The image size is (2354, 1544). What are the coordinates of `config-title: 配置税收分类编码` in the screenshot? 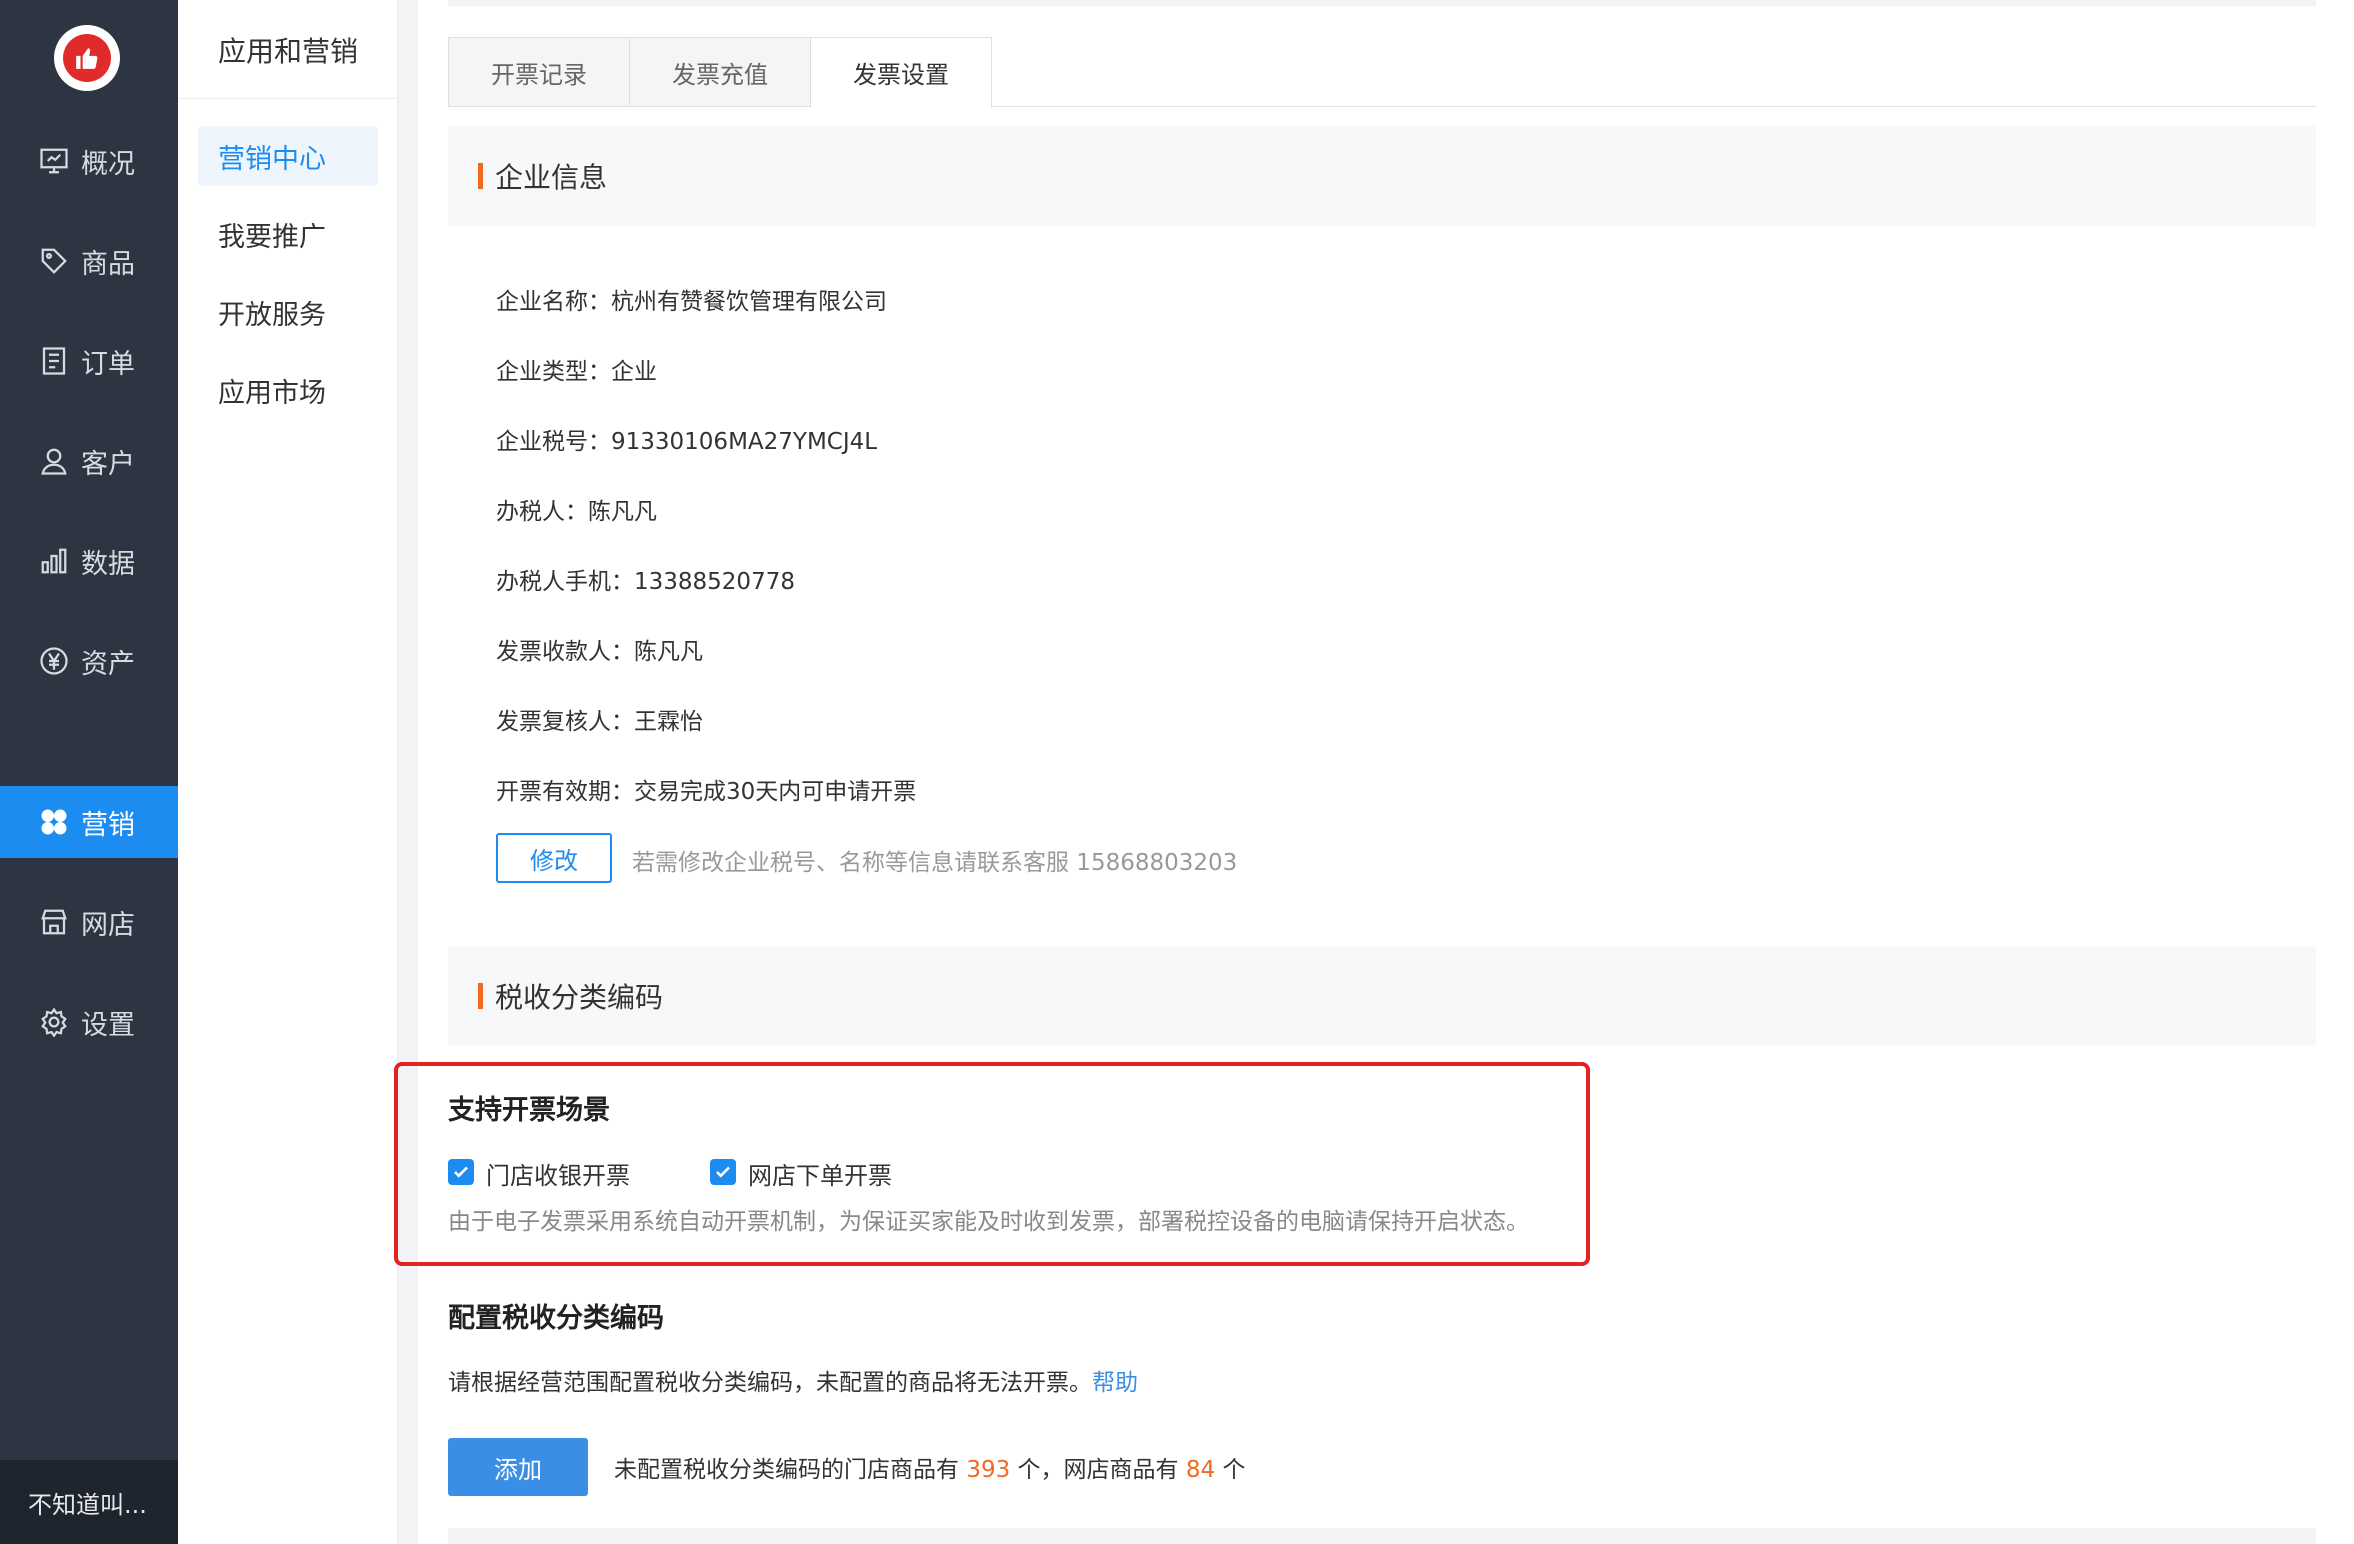 It's located at (556, 1318).